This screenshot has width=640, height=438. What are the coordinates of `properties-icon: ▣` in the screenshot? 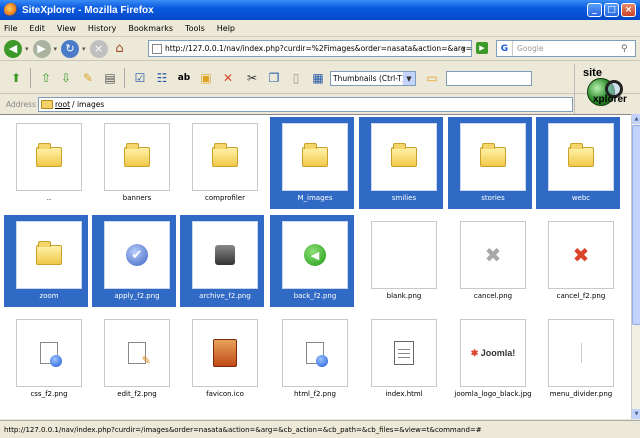 It's located at (206, 78).